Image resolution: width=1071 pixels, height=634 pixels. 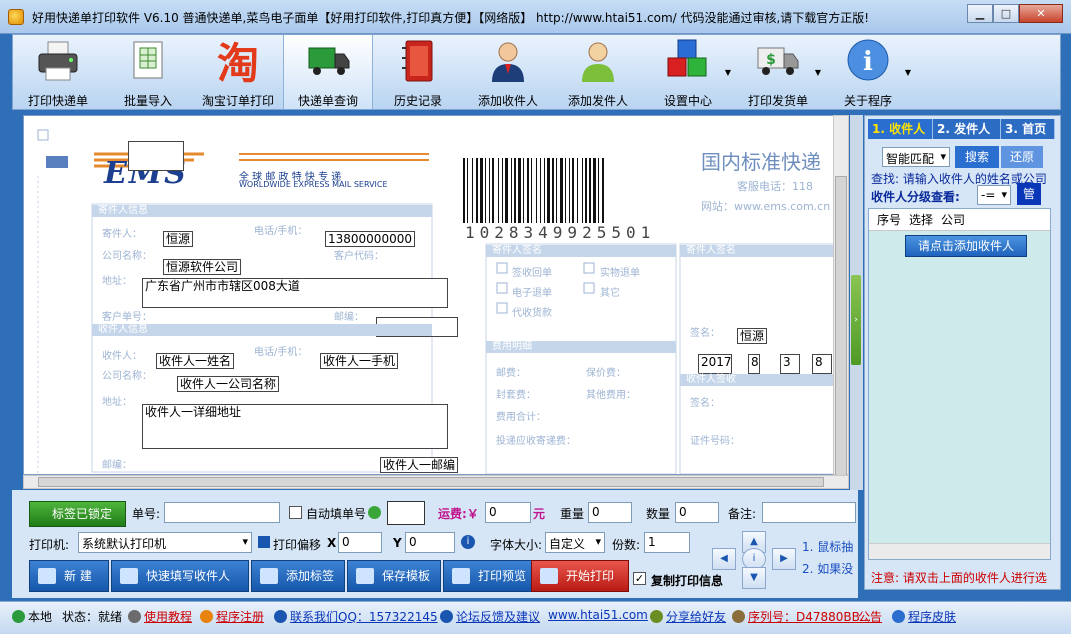 What do you see at coordinates (364, 617) in the screenshot?
I see `contact-link: 联系我们QQ：157322145` at bounding box center [364, 617].